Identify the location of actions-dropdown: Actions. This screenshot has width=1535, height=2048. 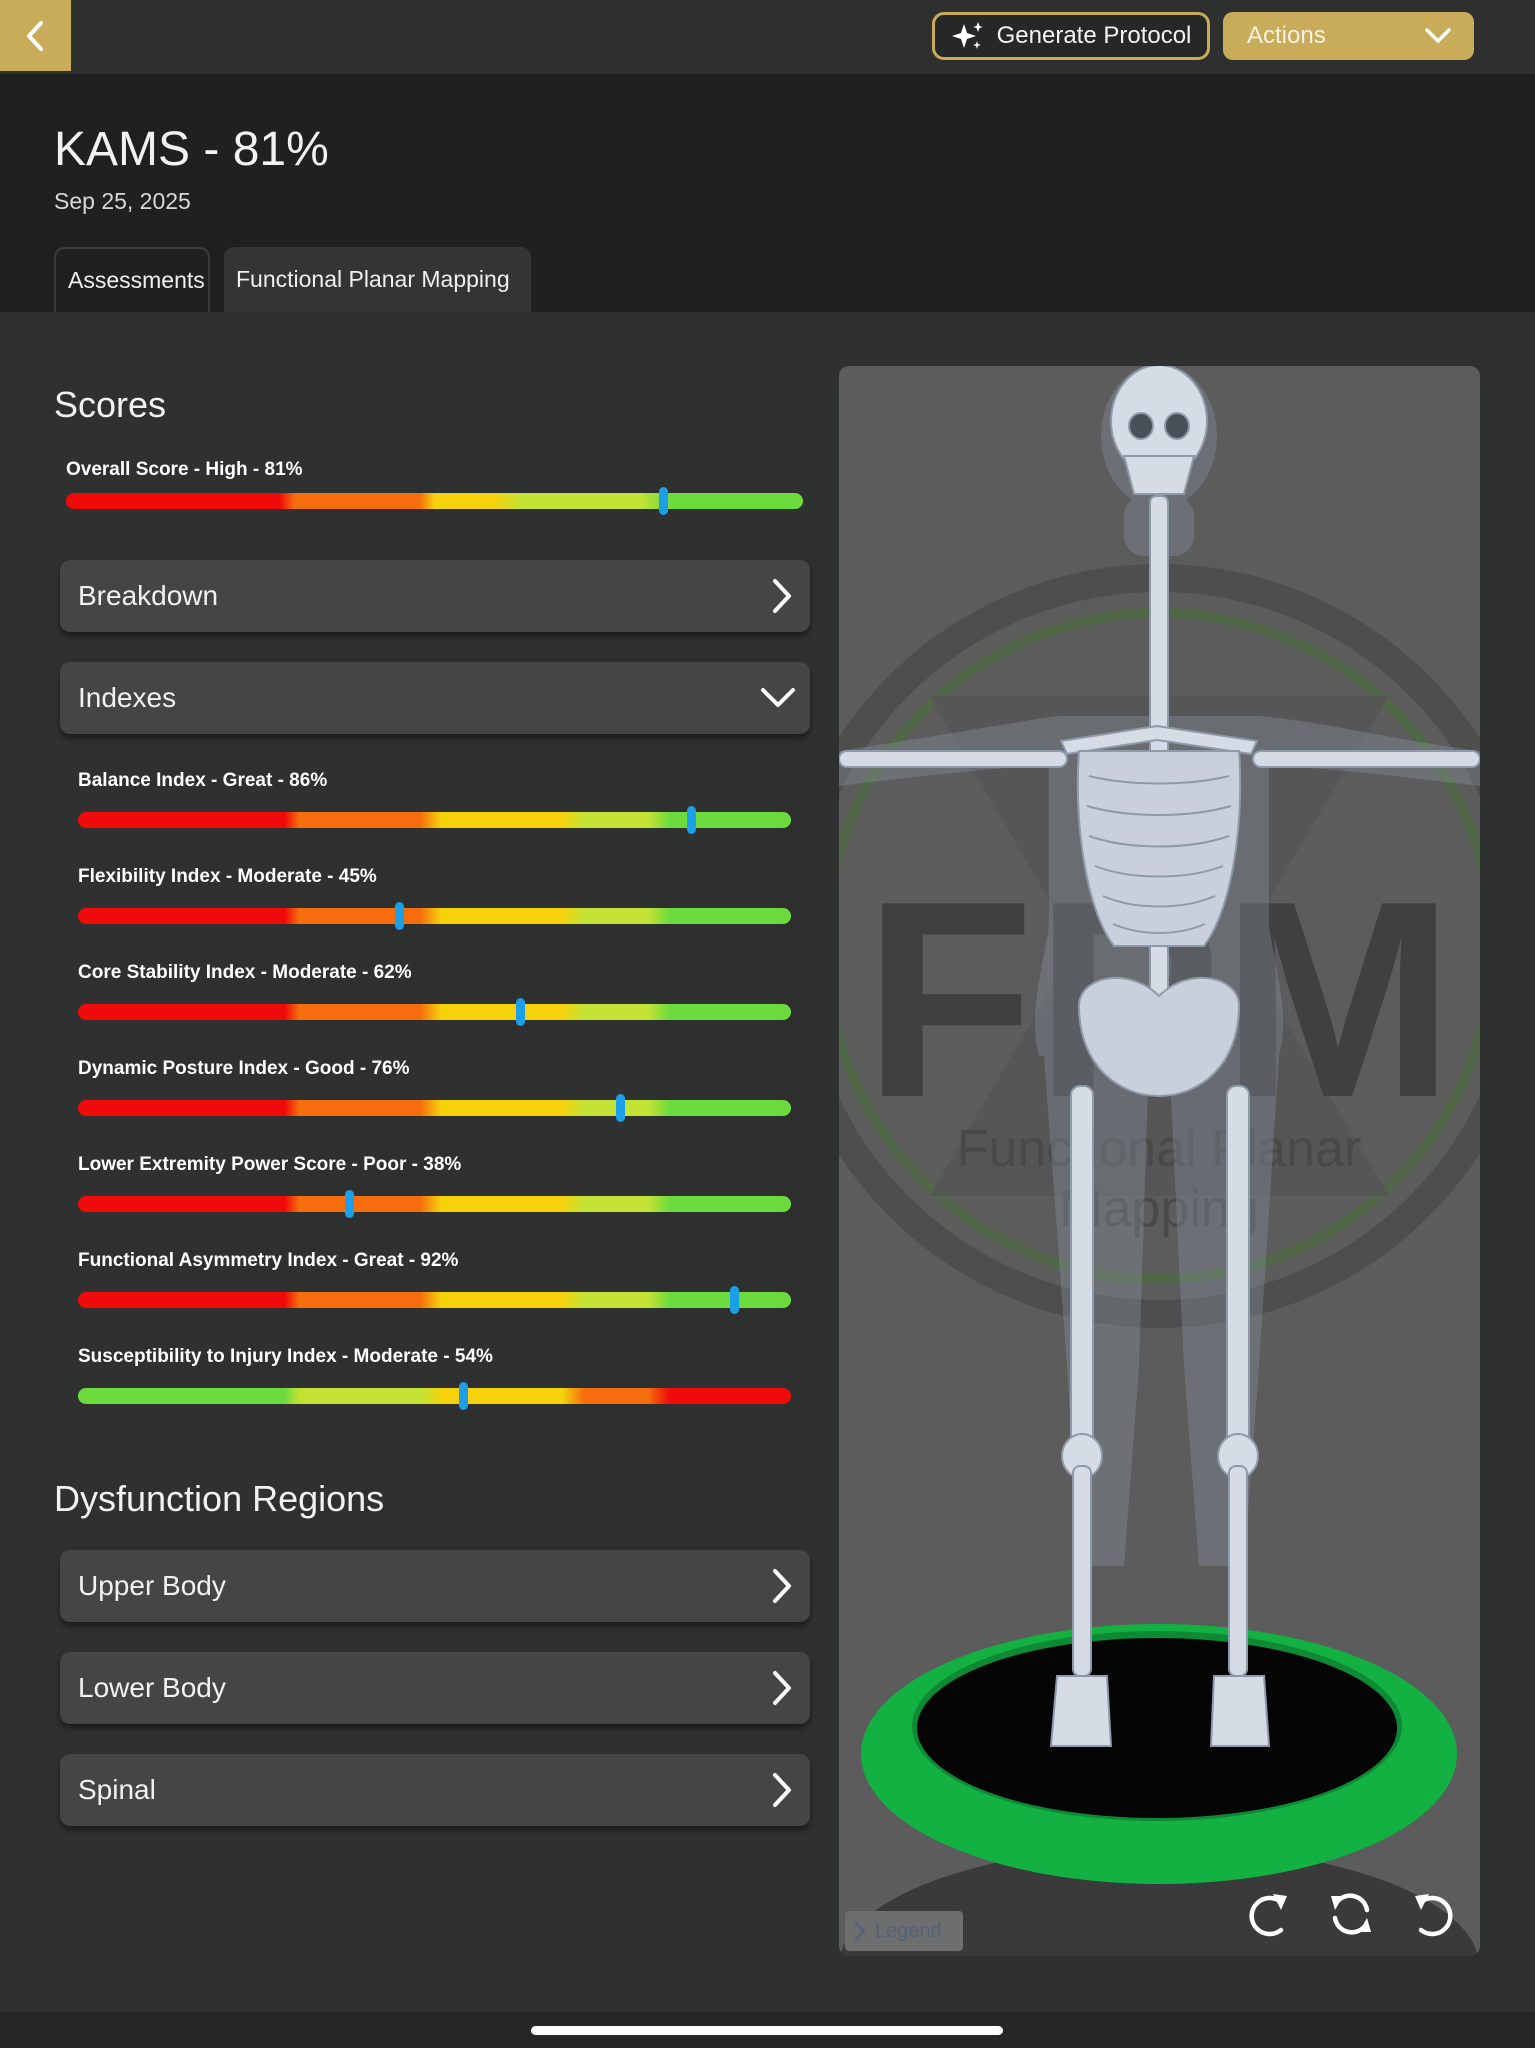
(1348, 36).